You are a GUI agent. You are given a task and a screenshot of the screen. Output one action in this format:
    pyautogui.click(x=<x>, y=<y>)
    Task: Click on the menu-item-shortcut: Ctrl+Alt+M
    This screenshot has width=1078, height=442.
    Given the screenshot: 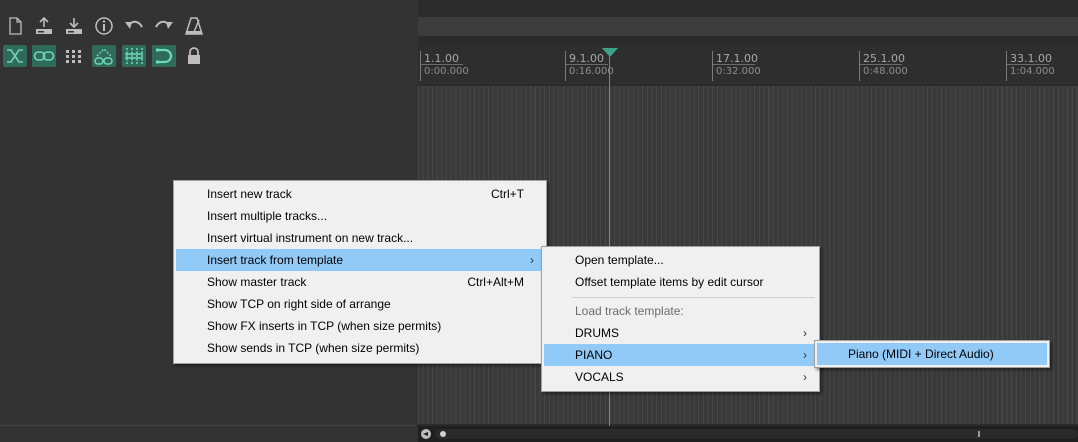 What is the action you would take?
    pyautogui.click(x=495, y=282)
    